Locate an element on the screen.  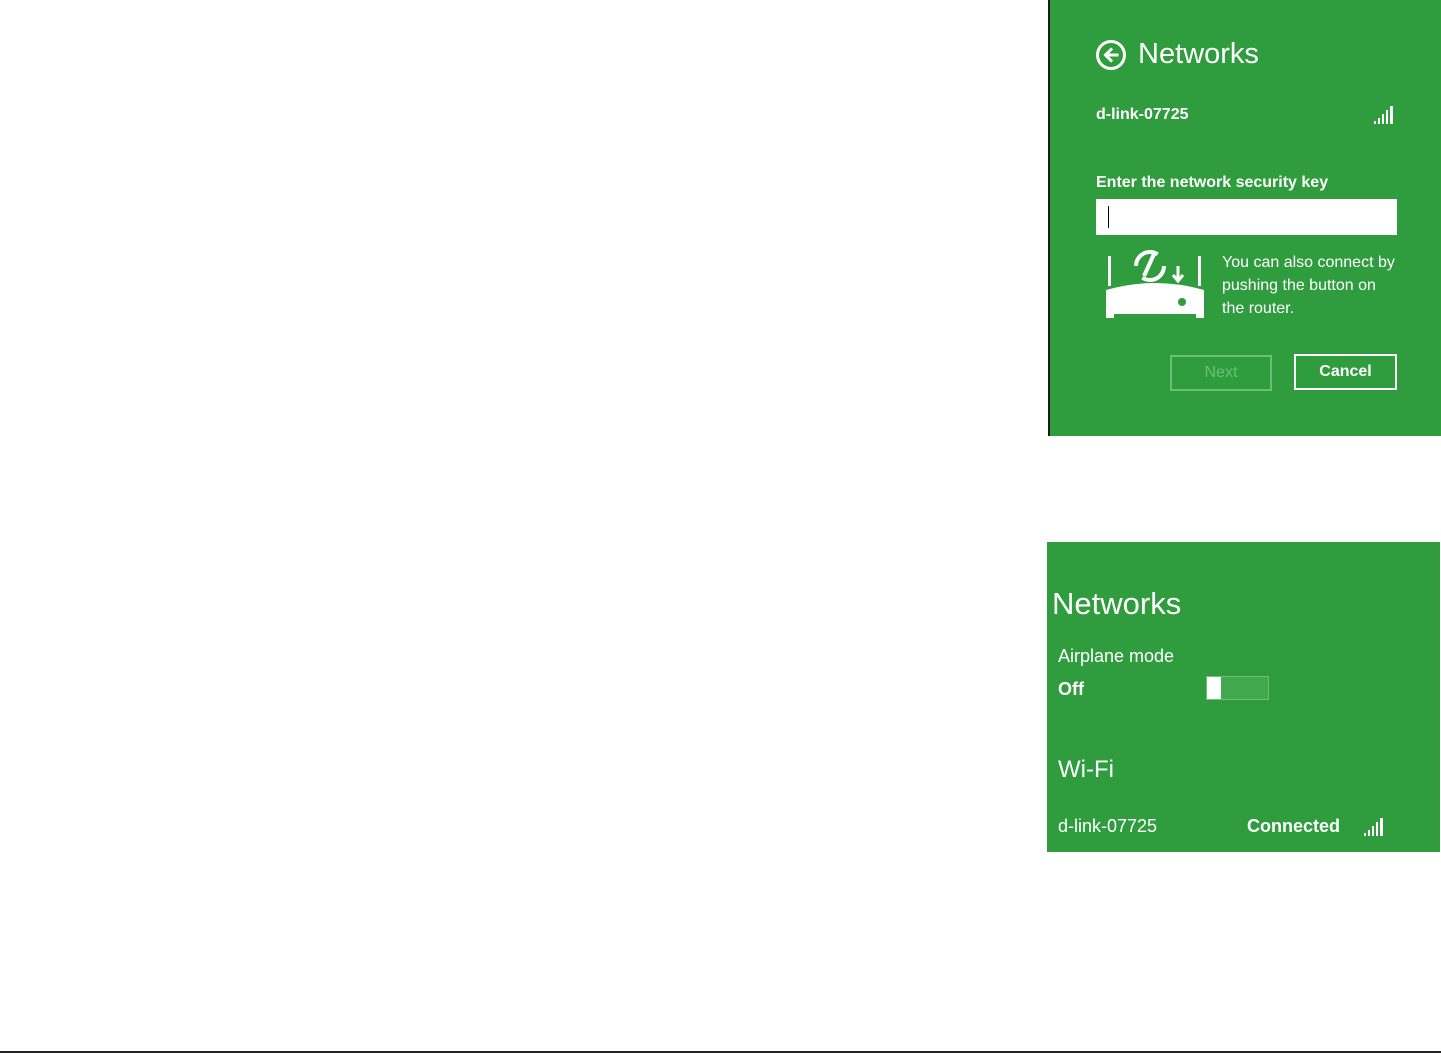
wps-router-icon is located at coordinates (1155, 285).